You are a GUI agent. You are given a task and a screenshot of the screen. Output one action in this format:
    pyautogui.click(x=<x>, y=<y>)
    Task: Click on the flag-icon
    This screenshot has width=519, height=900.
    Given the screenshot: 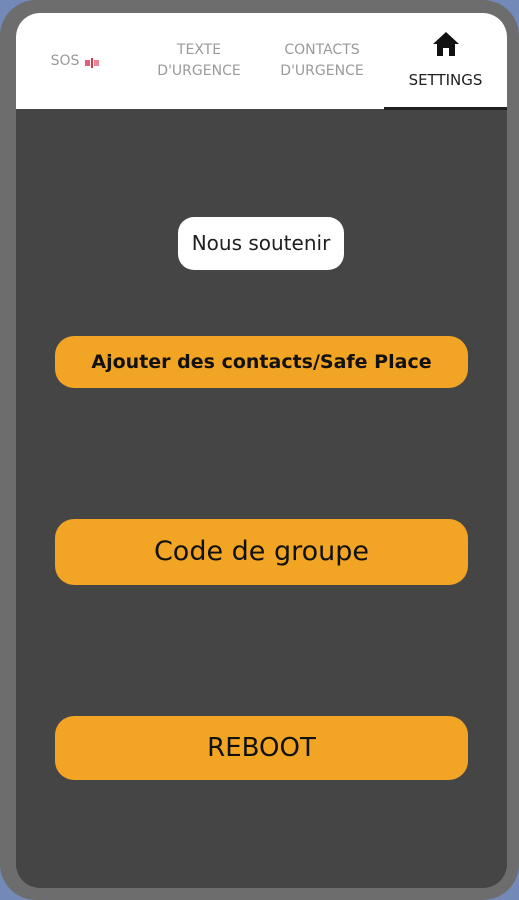 What is the action you would take?
    pyautogui.click(x=94, y=61)
    